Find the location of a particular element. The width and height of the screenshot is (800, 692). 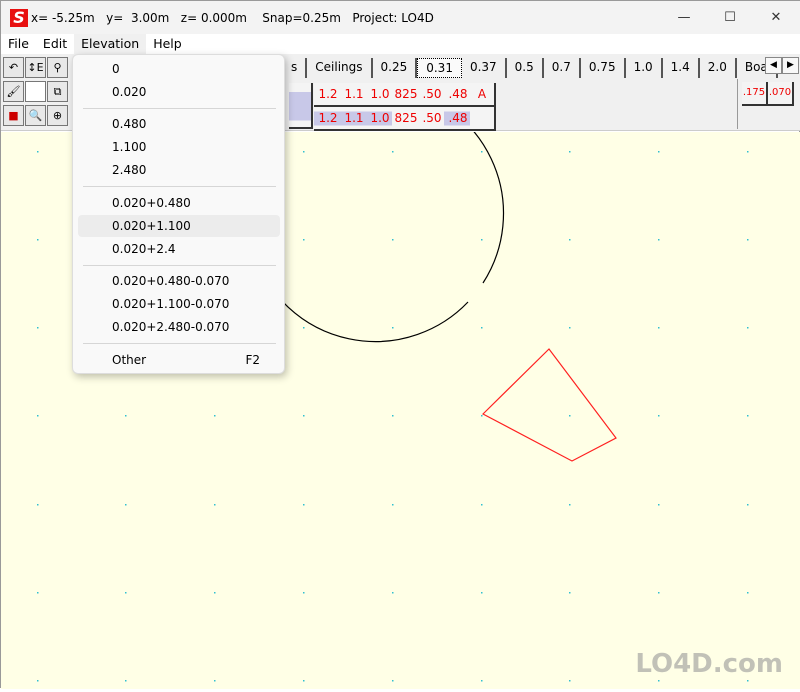

blank-tool-icon is located at coordinates (35, 91).